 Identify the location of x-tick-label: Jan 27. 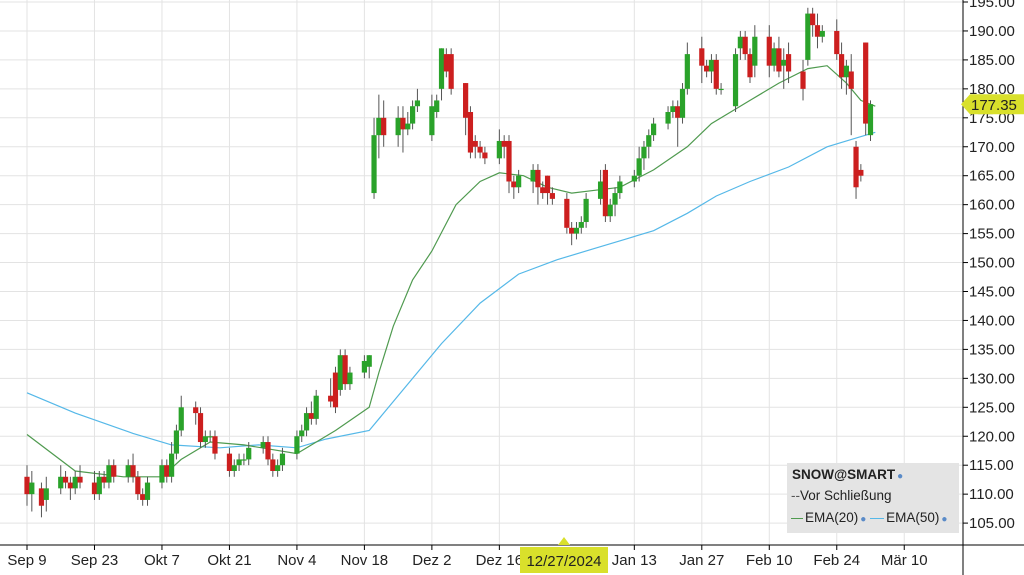
(701, 560).